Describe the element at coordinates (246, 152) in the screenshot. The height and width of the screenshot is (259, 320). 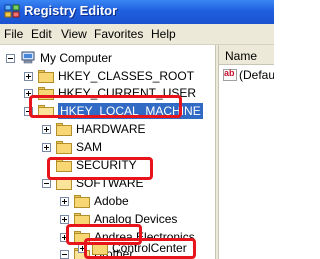
I see `values-pane: Name ab (Defau` at that location.